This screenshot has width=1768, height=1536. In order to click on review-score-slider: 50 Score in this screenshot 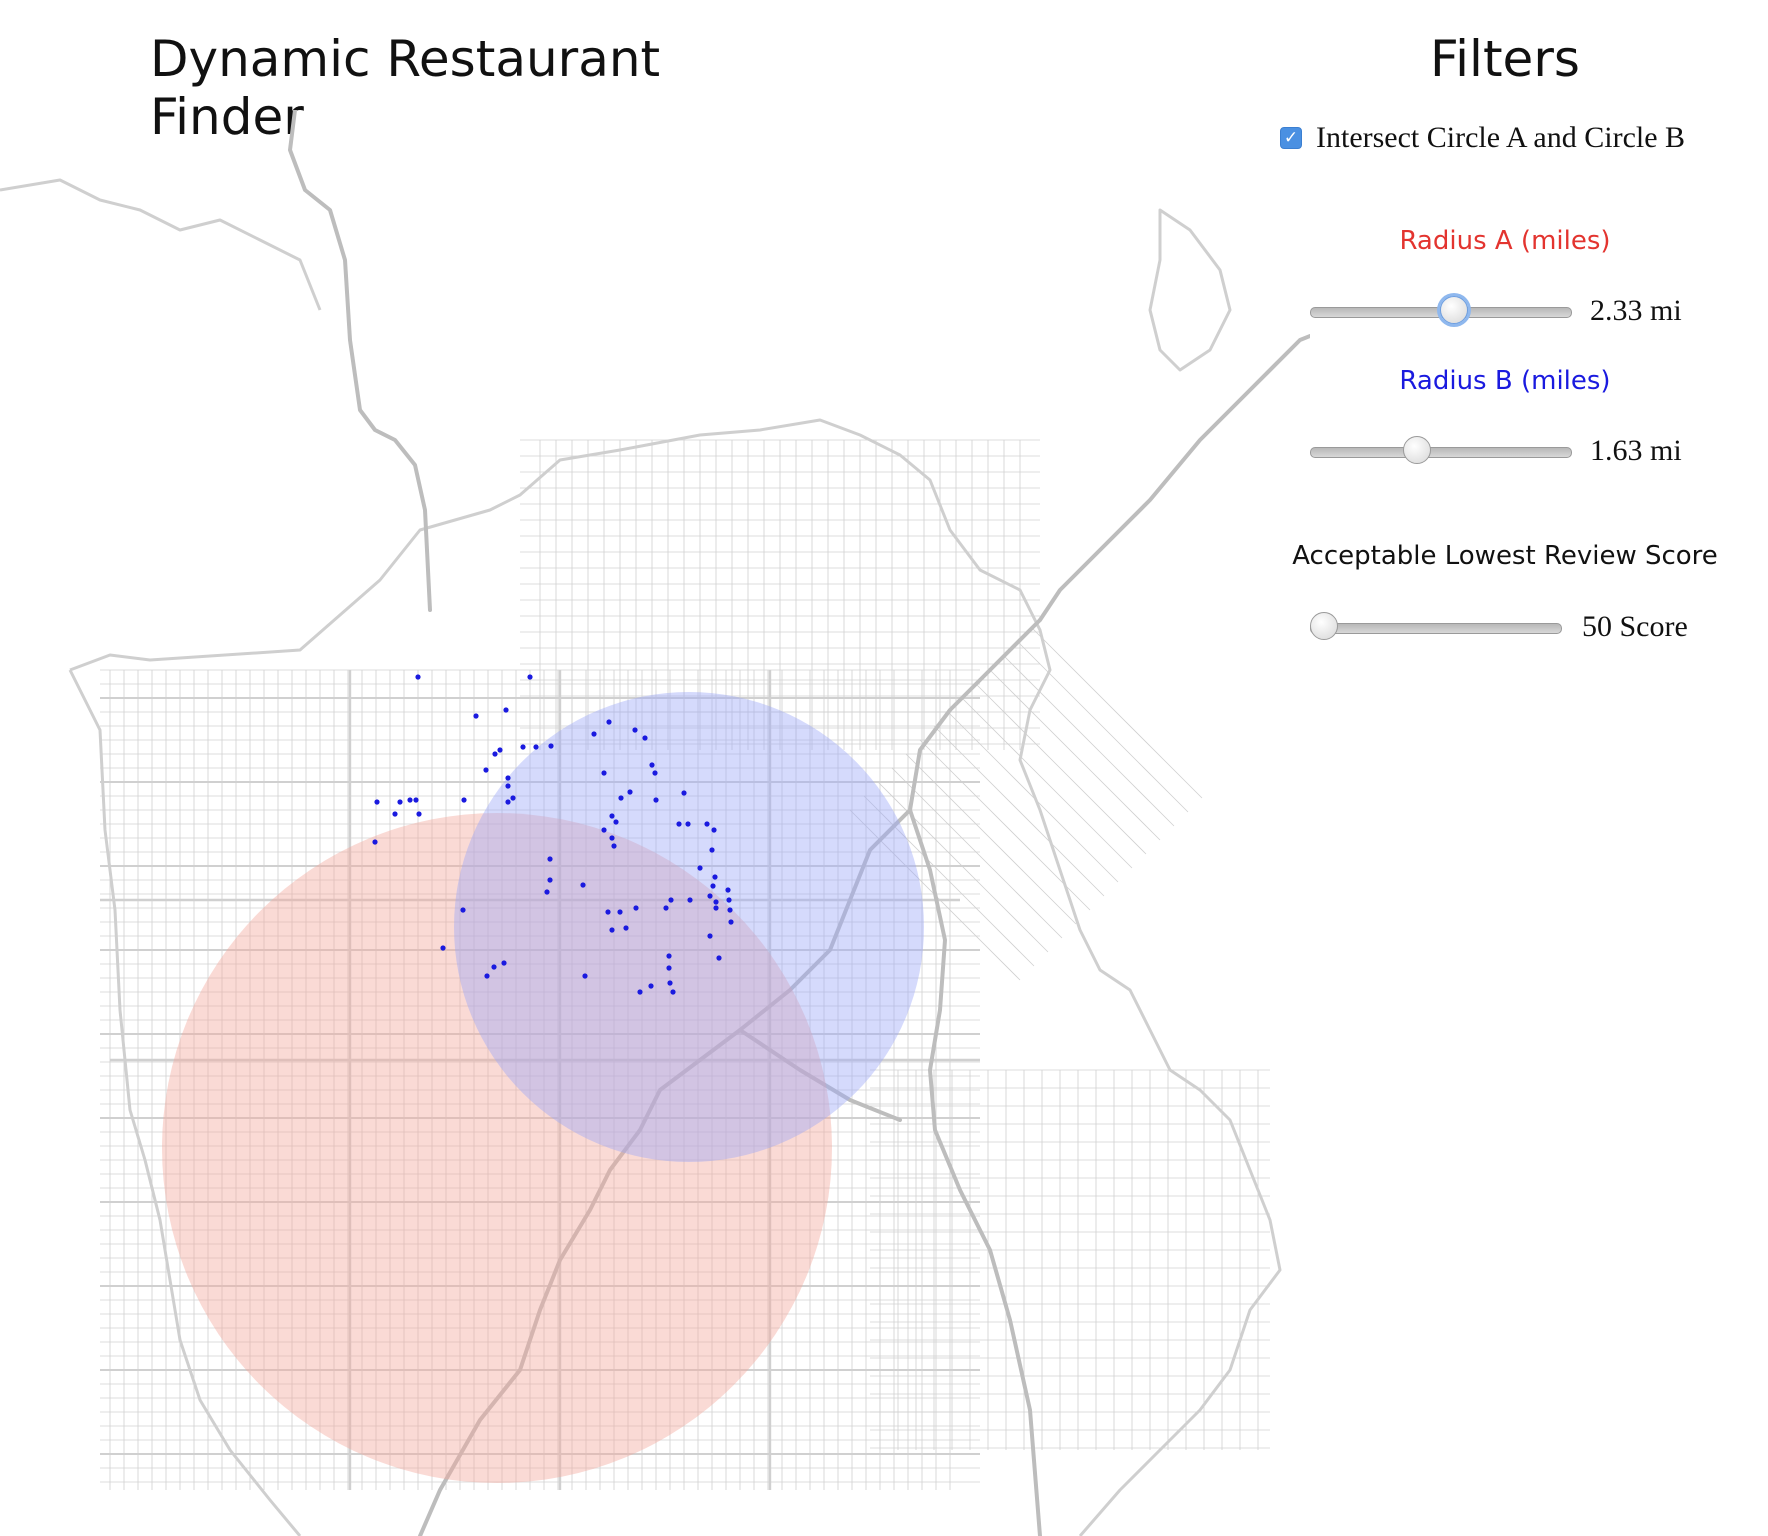, I will do `click(1525, 628)`.